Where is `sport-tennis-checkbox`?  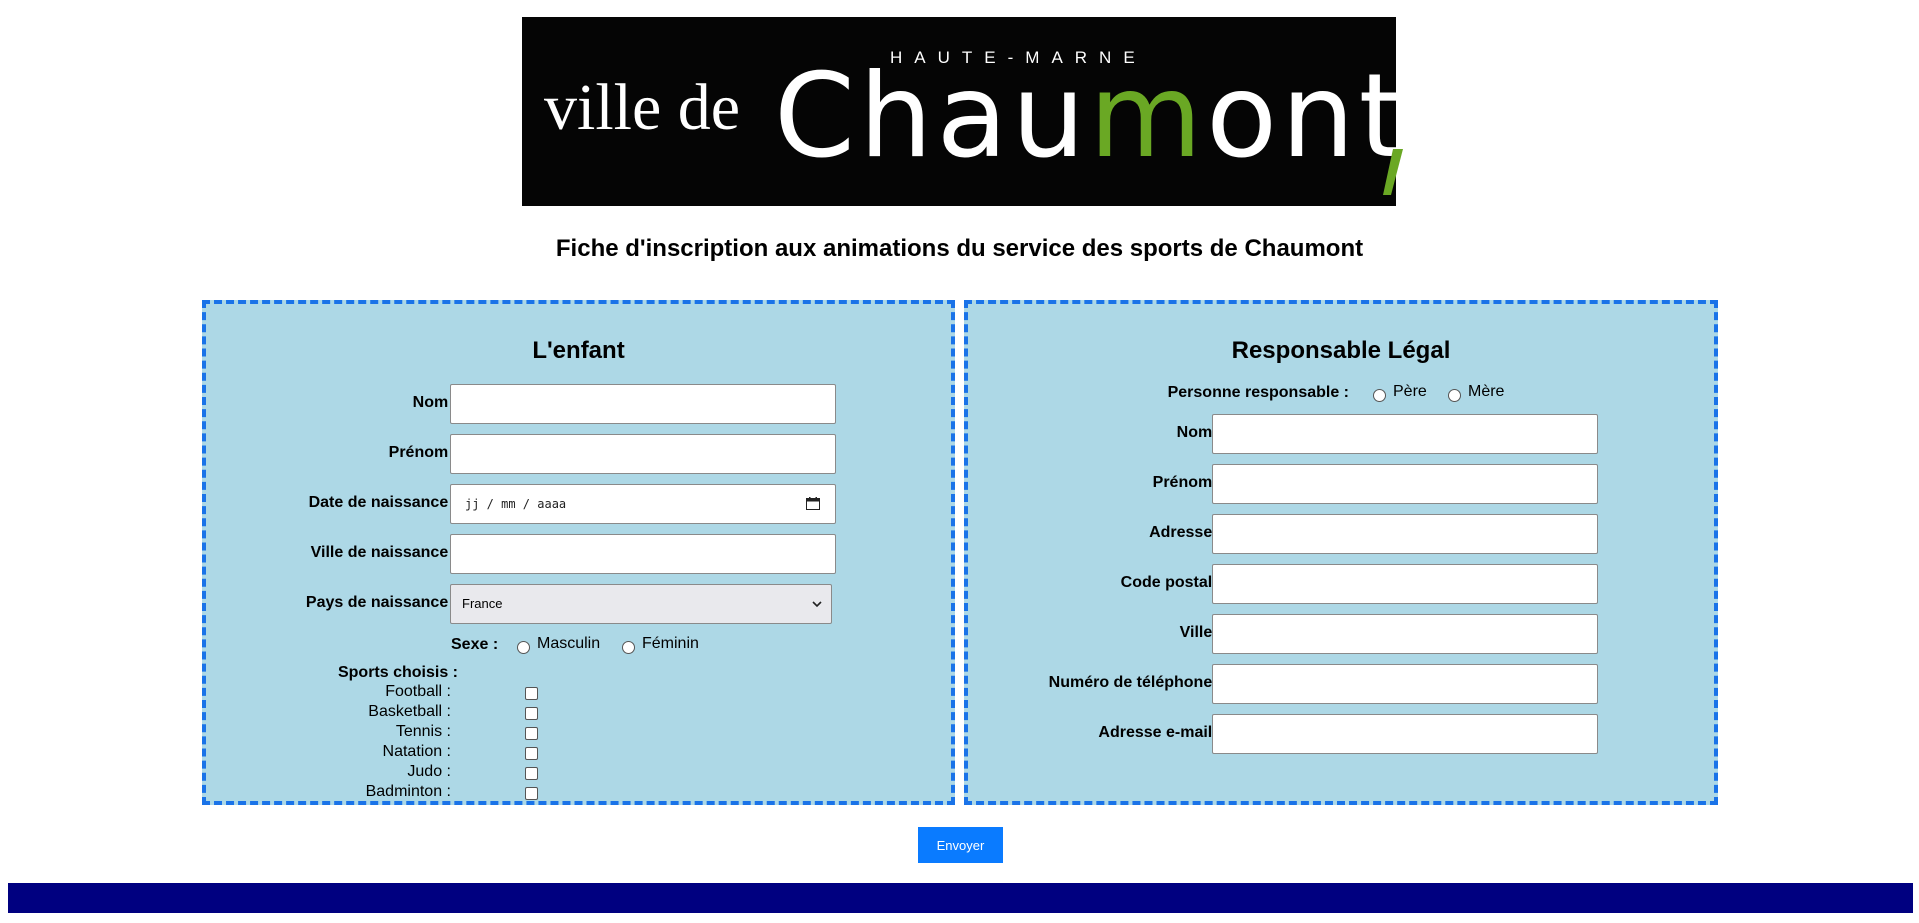 sport-tennis-checkbox is located at coordinates (531, 733).